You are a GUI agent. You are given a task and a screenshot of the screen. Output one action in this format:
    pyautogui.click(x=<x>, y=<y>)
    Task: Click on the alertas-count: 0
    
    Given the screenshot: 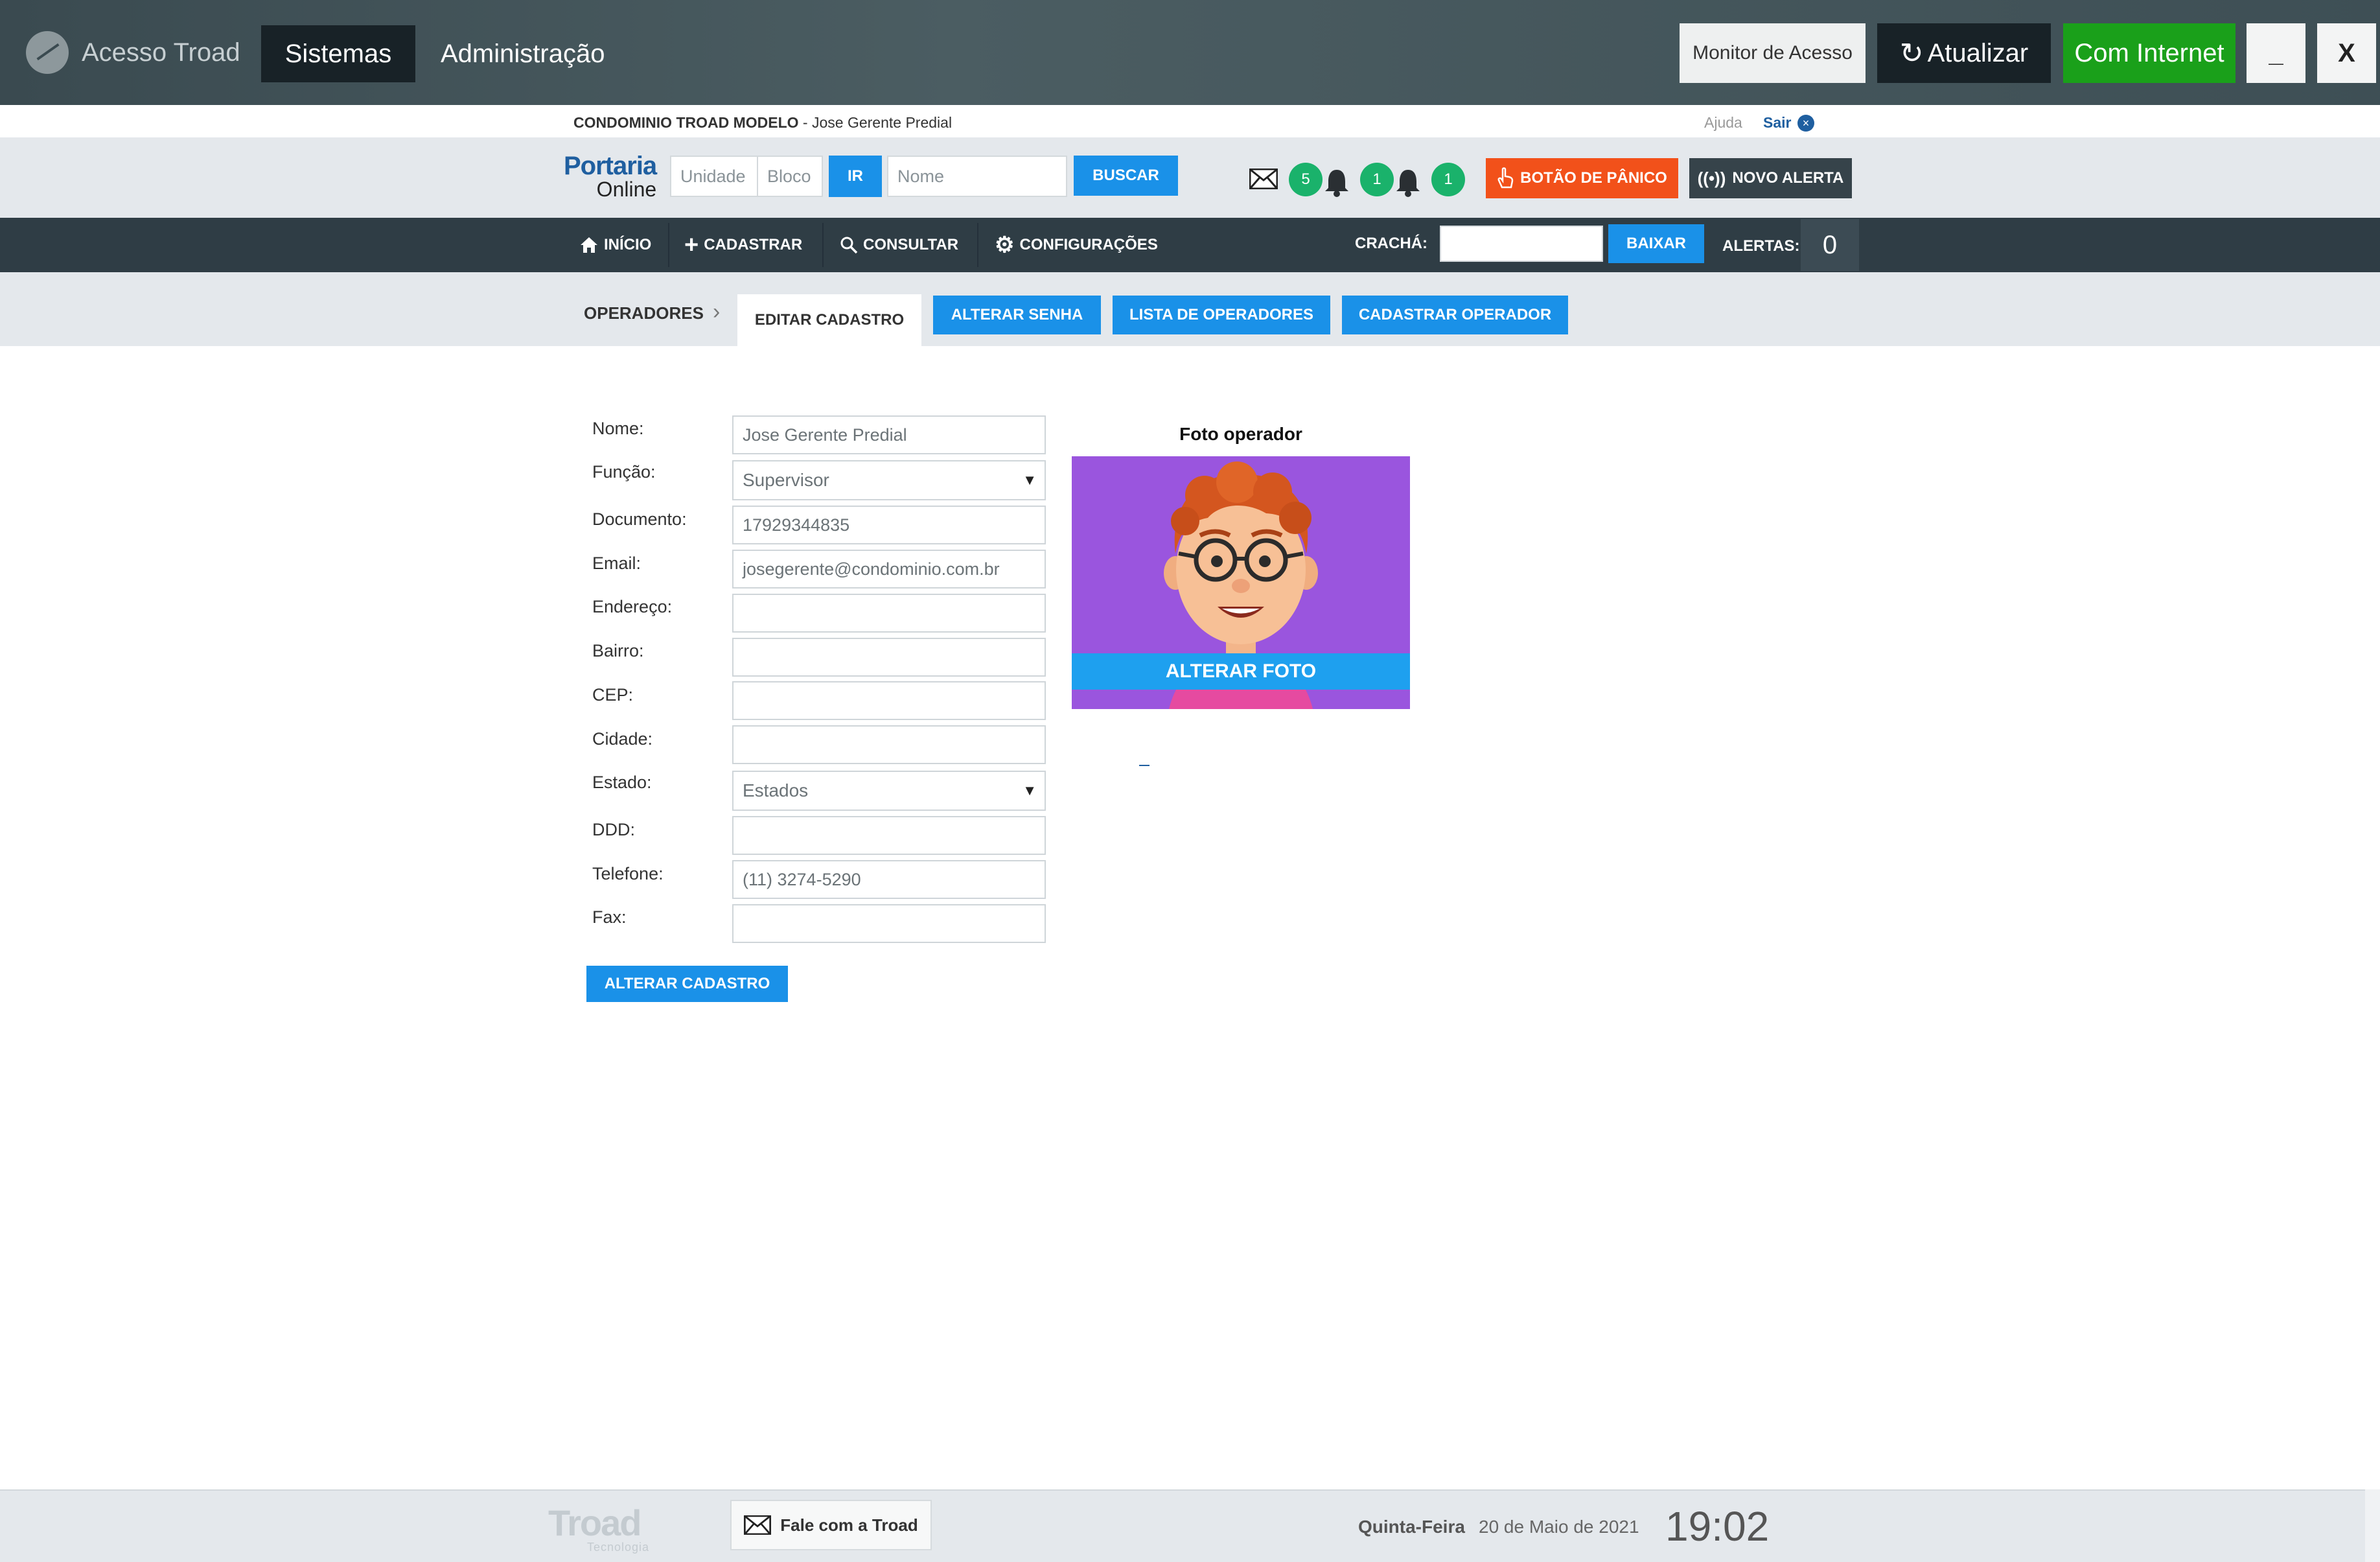 What is the action you would take?
    pyautogui.click(x=1830, y=245)
    